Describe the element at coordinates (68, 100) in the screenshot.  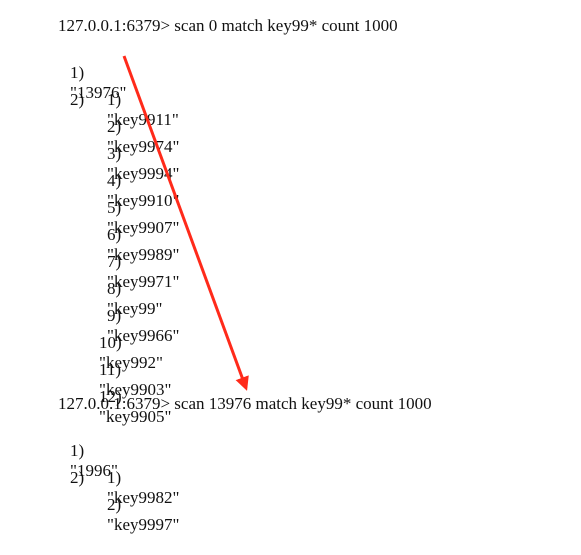
I see `keys-result-1-header: 2)` at that location.